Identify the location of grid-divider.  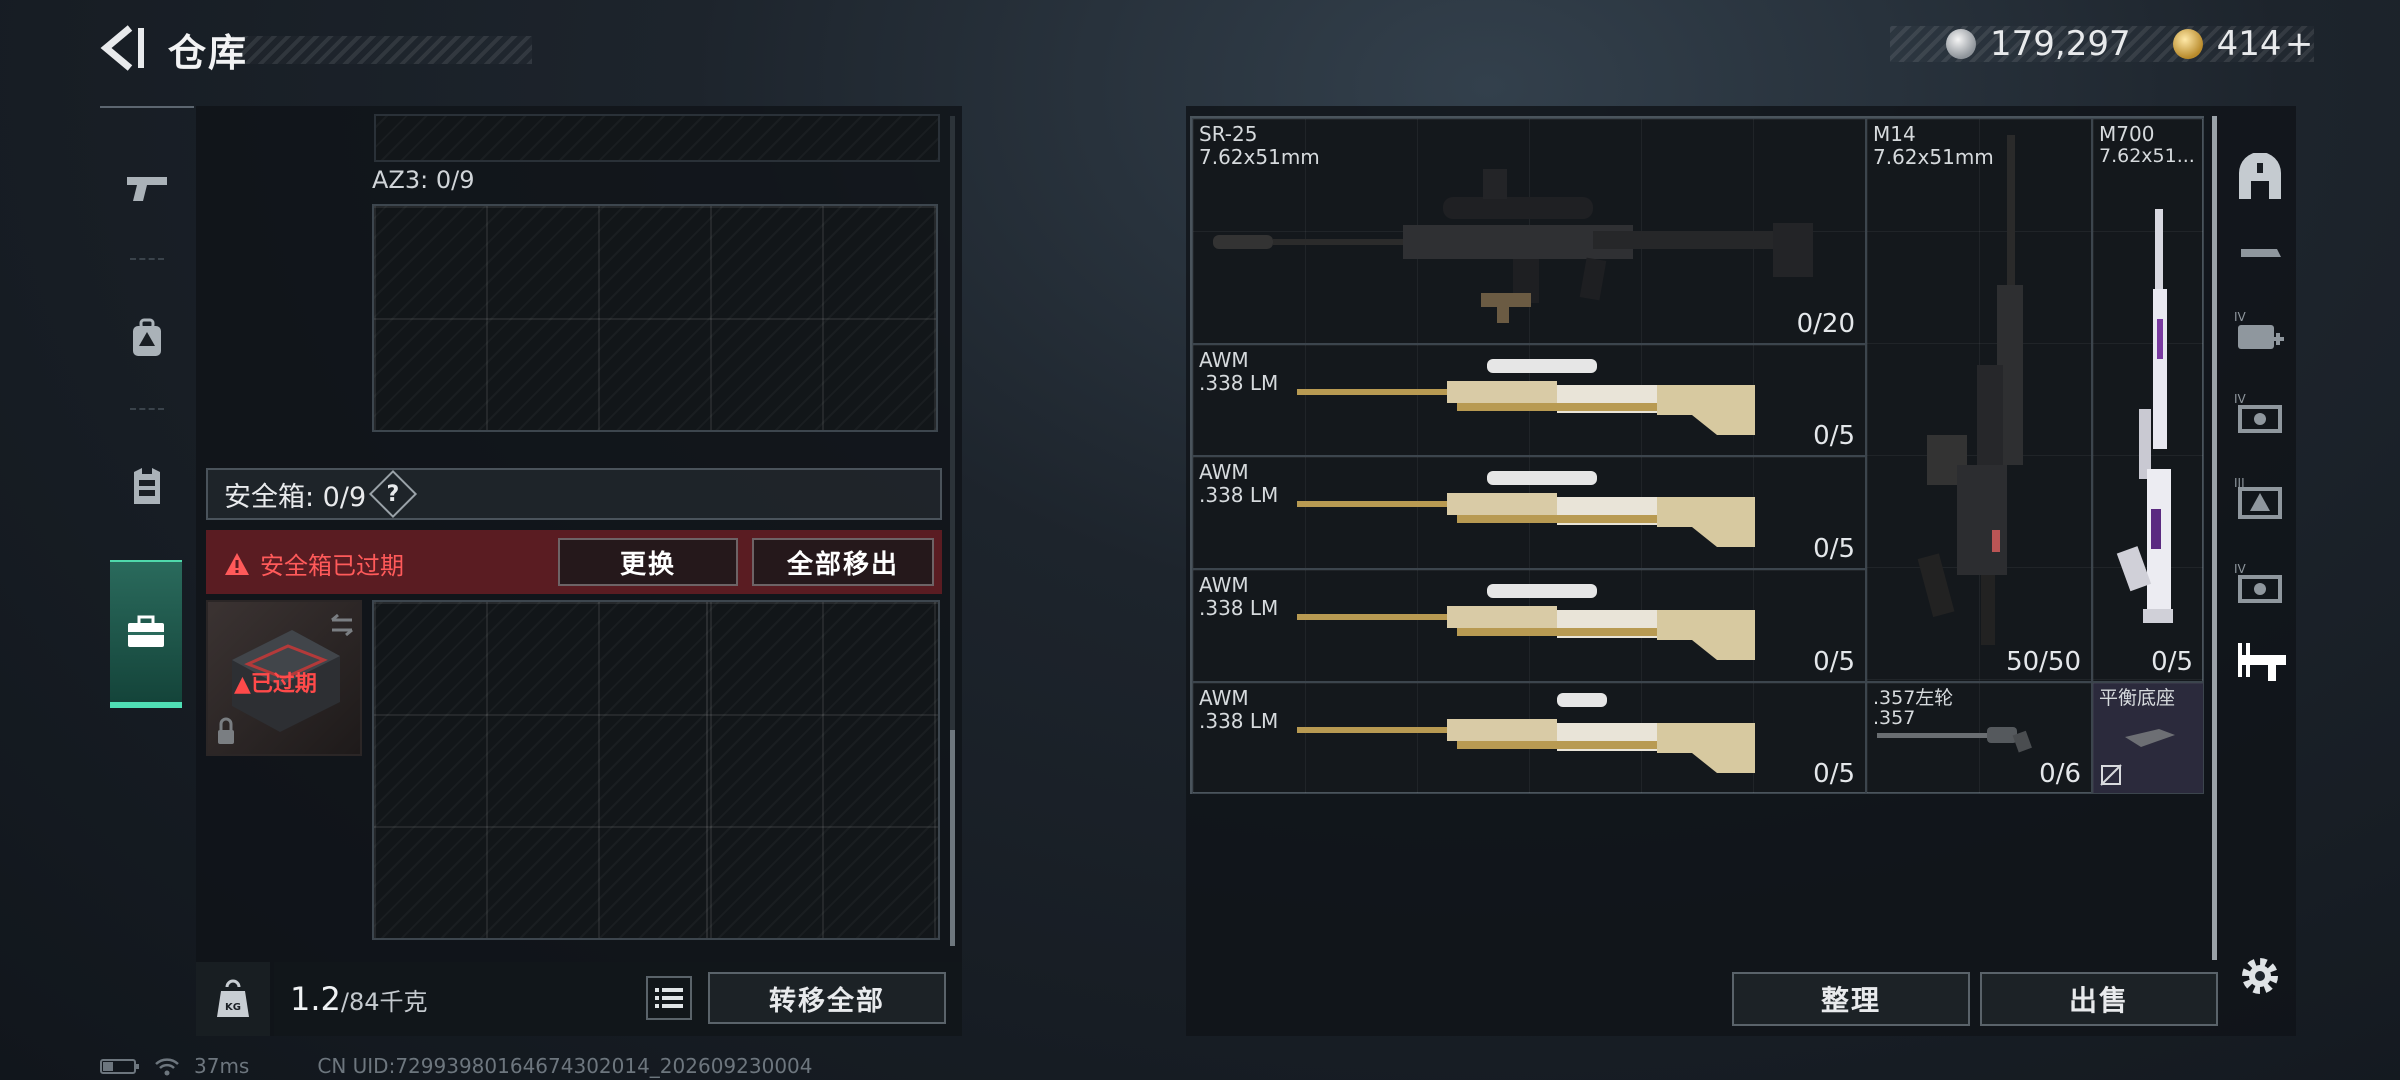
(707, 770).